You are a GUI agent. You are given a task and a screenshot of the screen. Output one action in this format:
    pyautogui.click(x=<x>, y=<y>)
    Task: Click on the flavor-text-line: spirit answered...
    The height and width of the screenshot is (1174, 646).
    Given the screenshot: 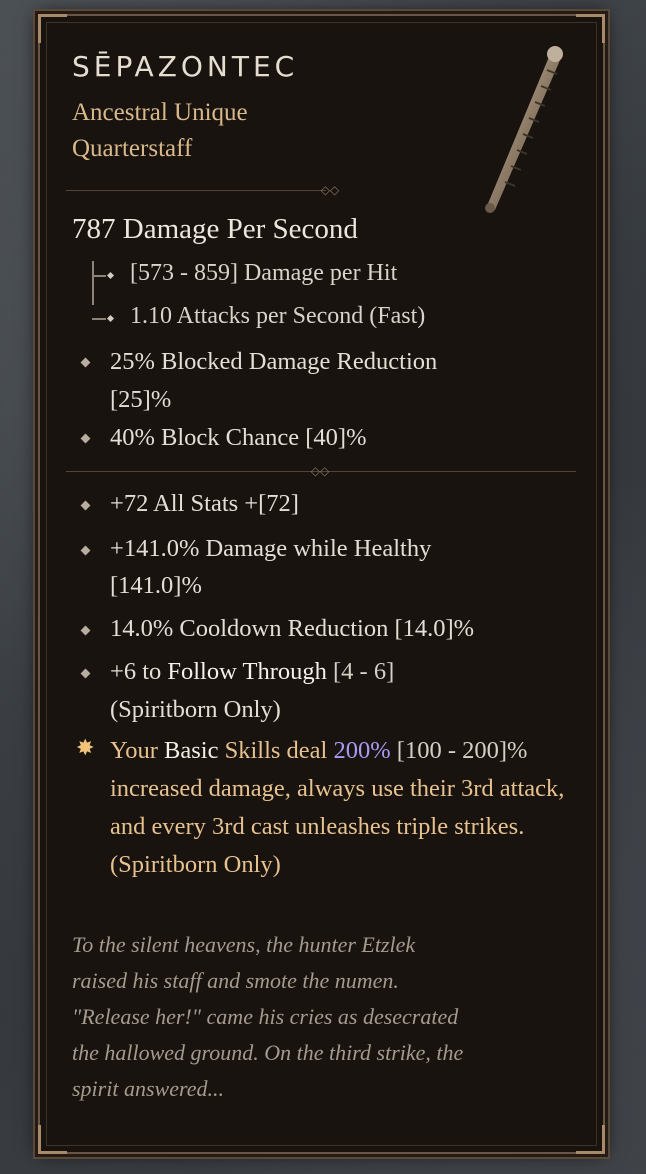 What is the action you would take?
    pyautogui.click(x=148, y=1088)
    